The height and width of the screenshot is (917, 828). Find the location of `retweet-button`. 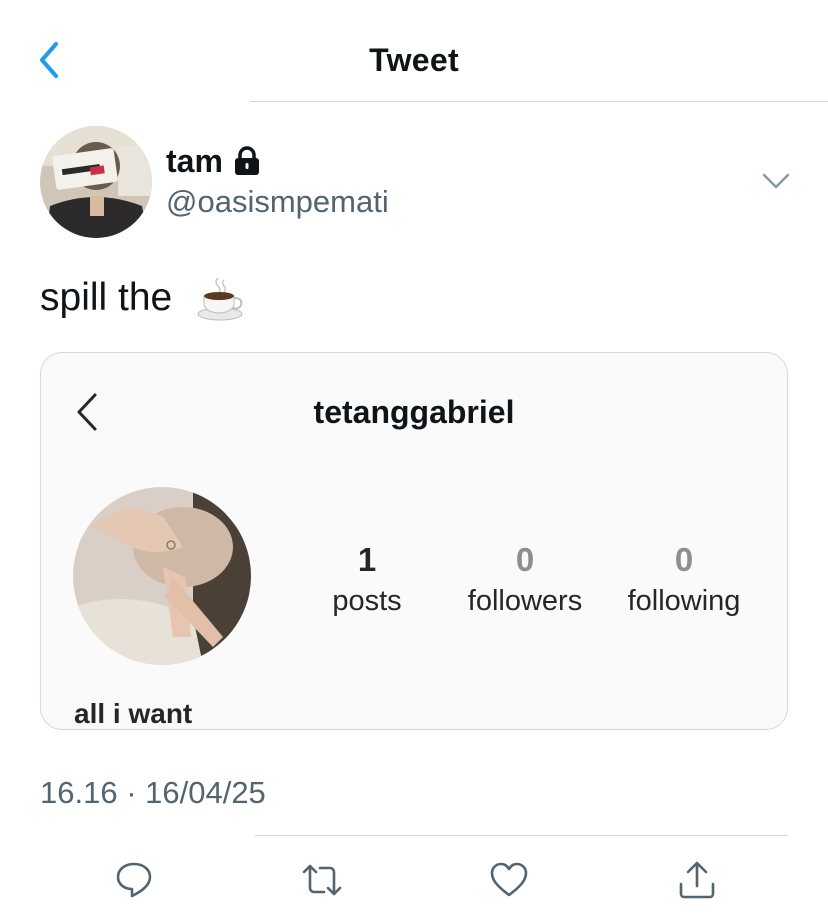

retweet-button is located at coordinates (322, 880).